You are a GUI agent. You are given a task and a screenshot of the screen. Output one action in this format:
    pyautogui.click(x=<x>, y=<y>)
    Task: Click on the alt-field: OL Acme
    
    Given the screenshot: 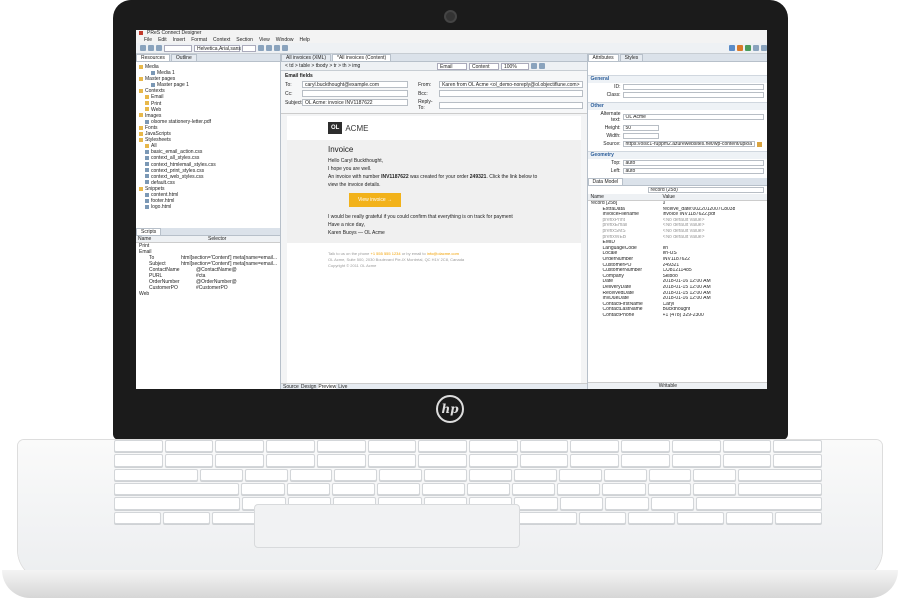 What is the action you would take?
    pyautogui.click(x=693, y=117)
    